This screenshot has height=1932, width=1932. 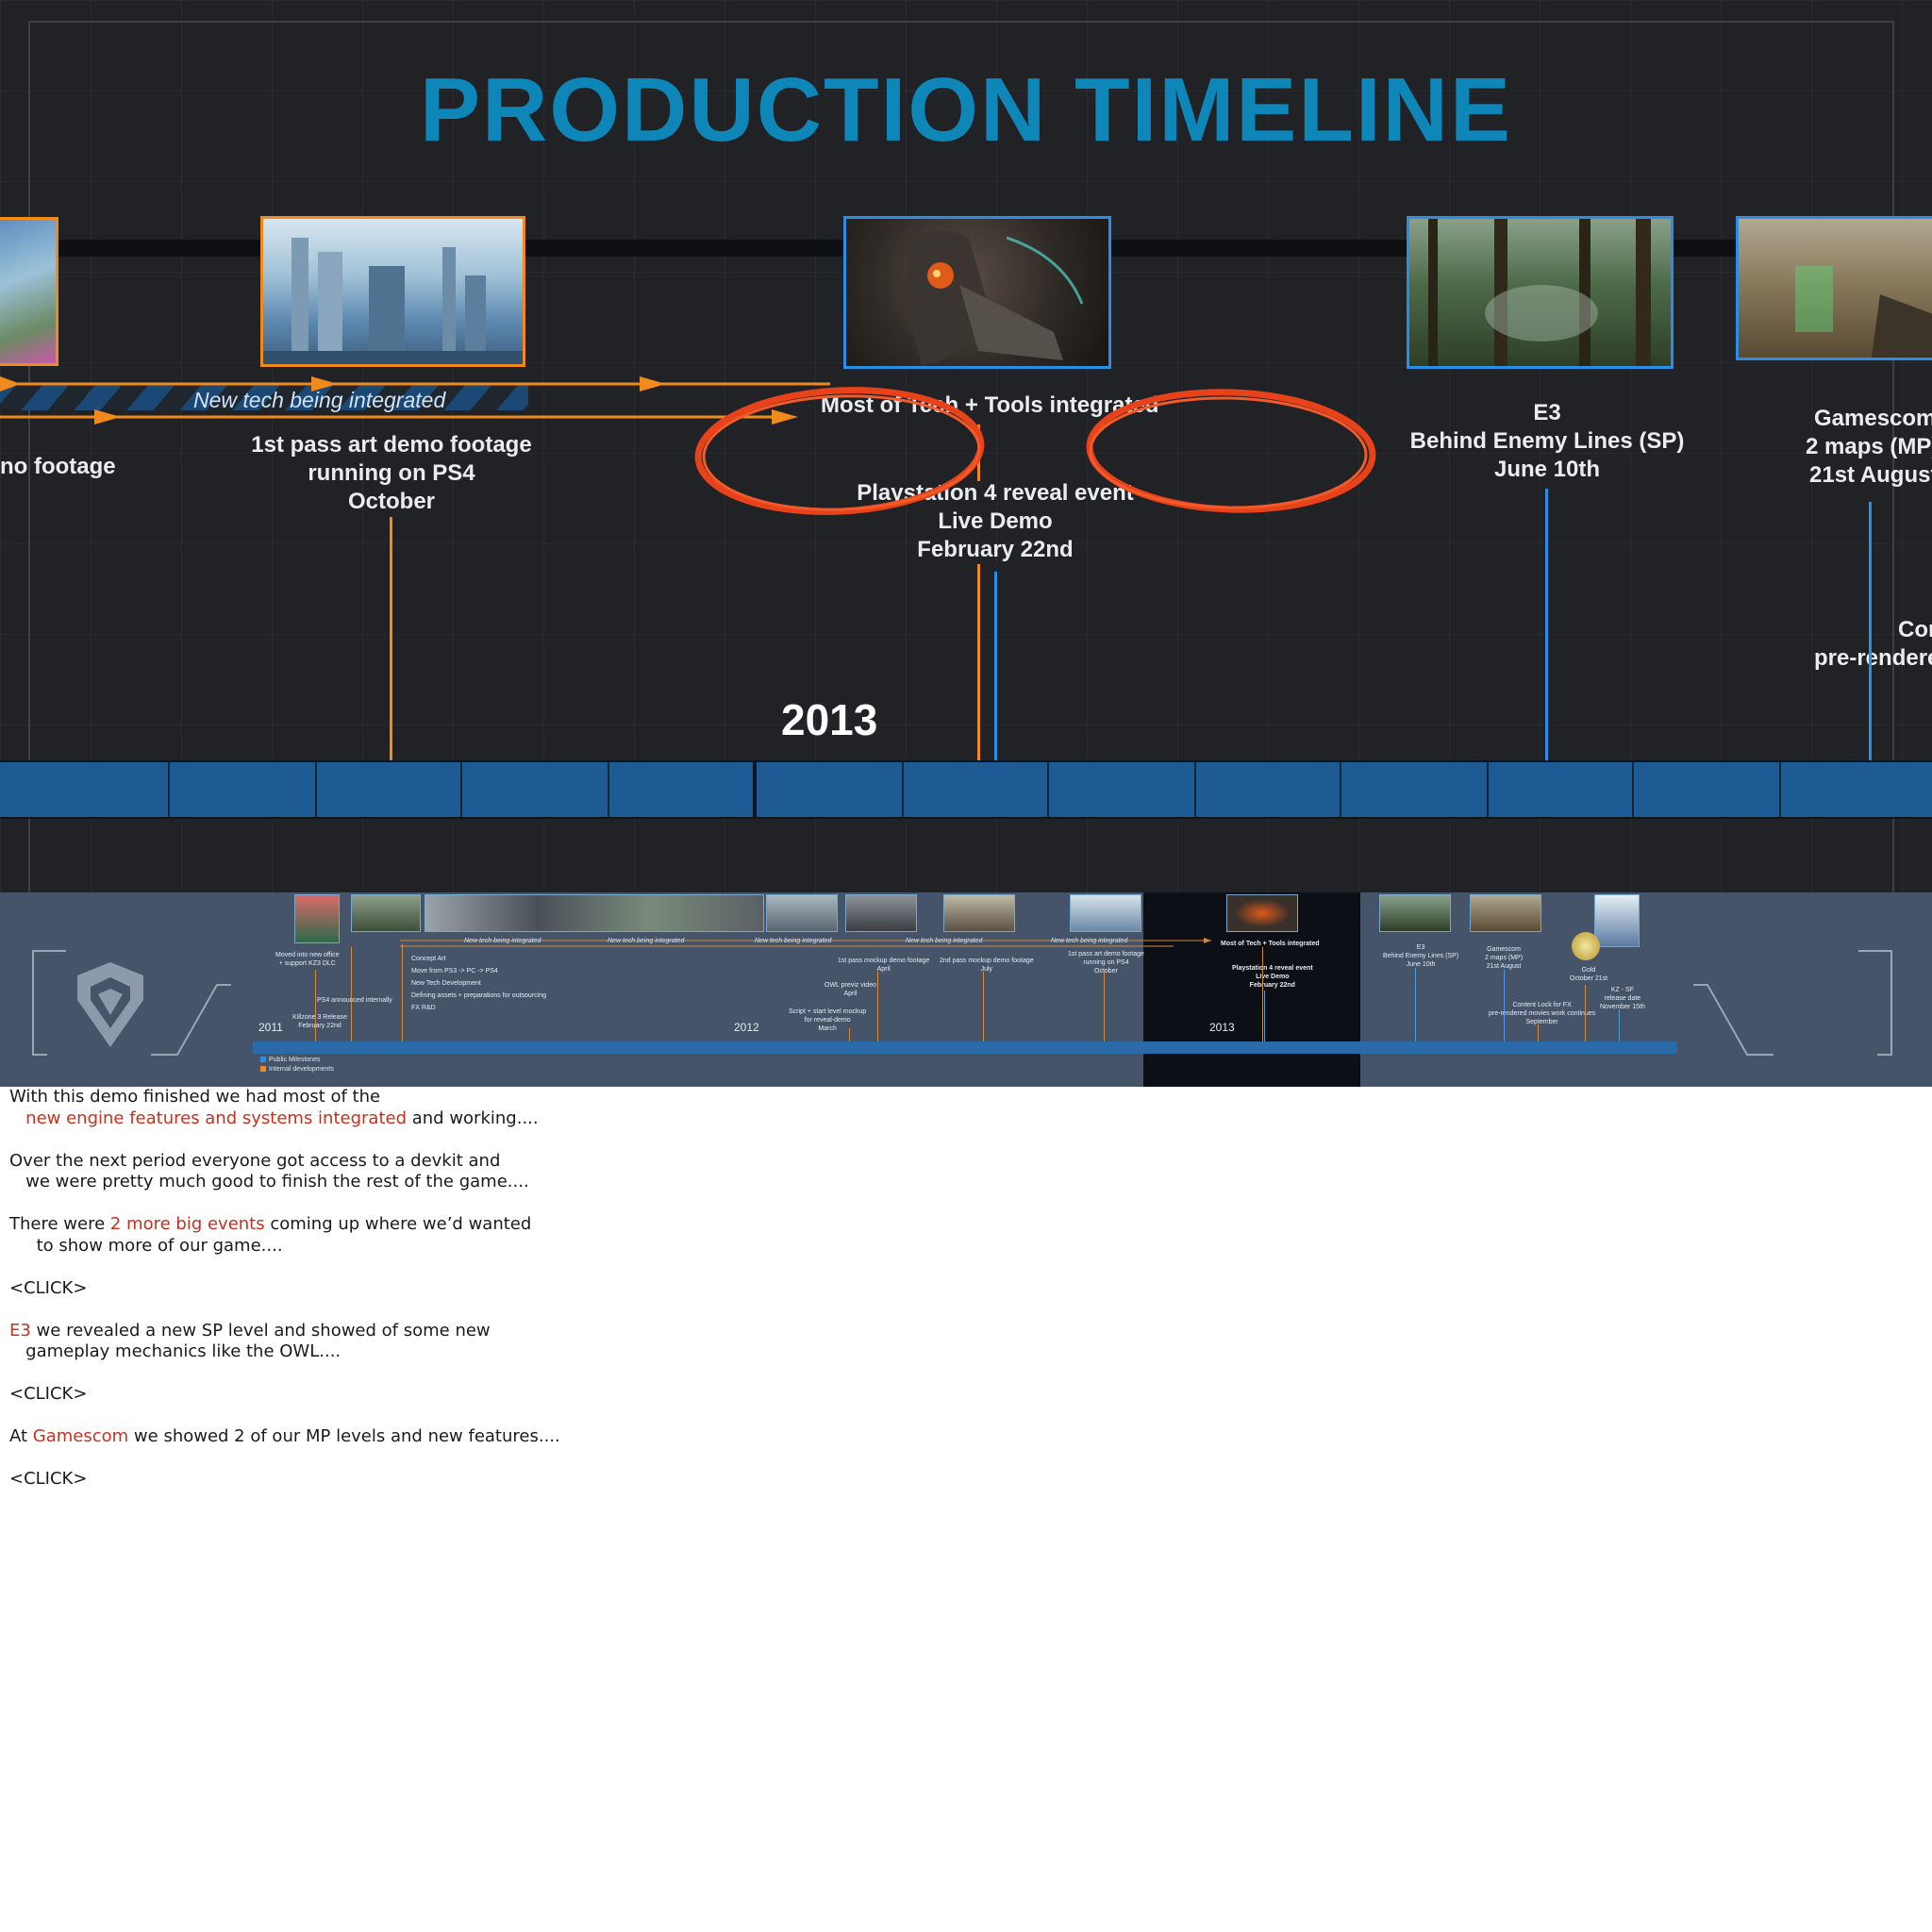 What do you see at coordinates (1035, 451) in the screenshot?
I see `red-circle-annotations` at bounding box center [1035, 451].